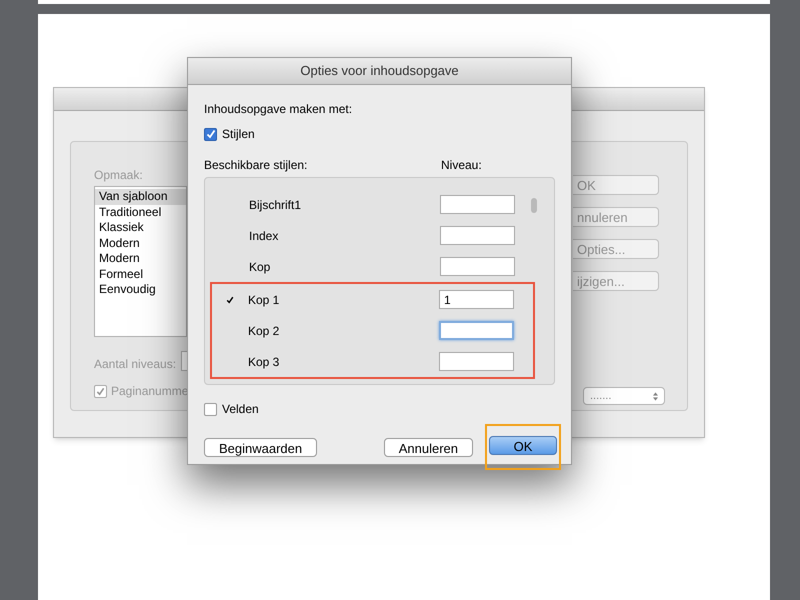  What do you see at coordinates (118, 175) in the screenshot?
I see `format-label: Opmaak:` at bounding box center [118, 175].